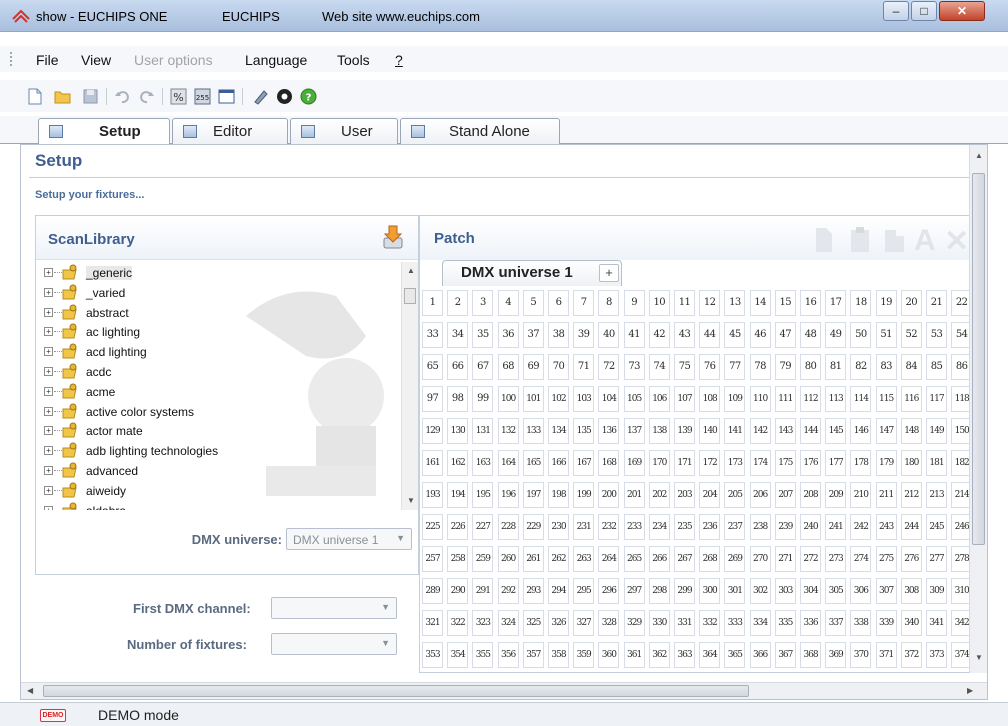  What do you see at coordinates (710, 399) in the screenshot?
I see `dmx-channel-cell: 108` at bounding box center [710, 399].